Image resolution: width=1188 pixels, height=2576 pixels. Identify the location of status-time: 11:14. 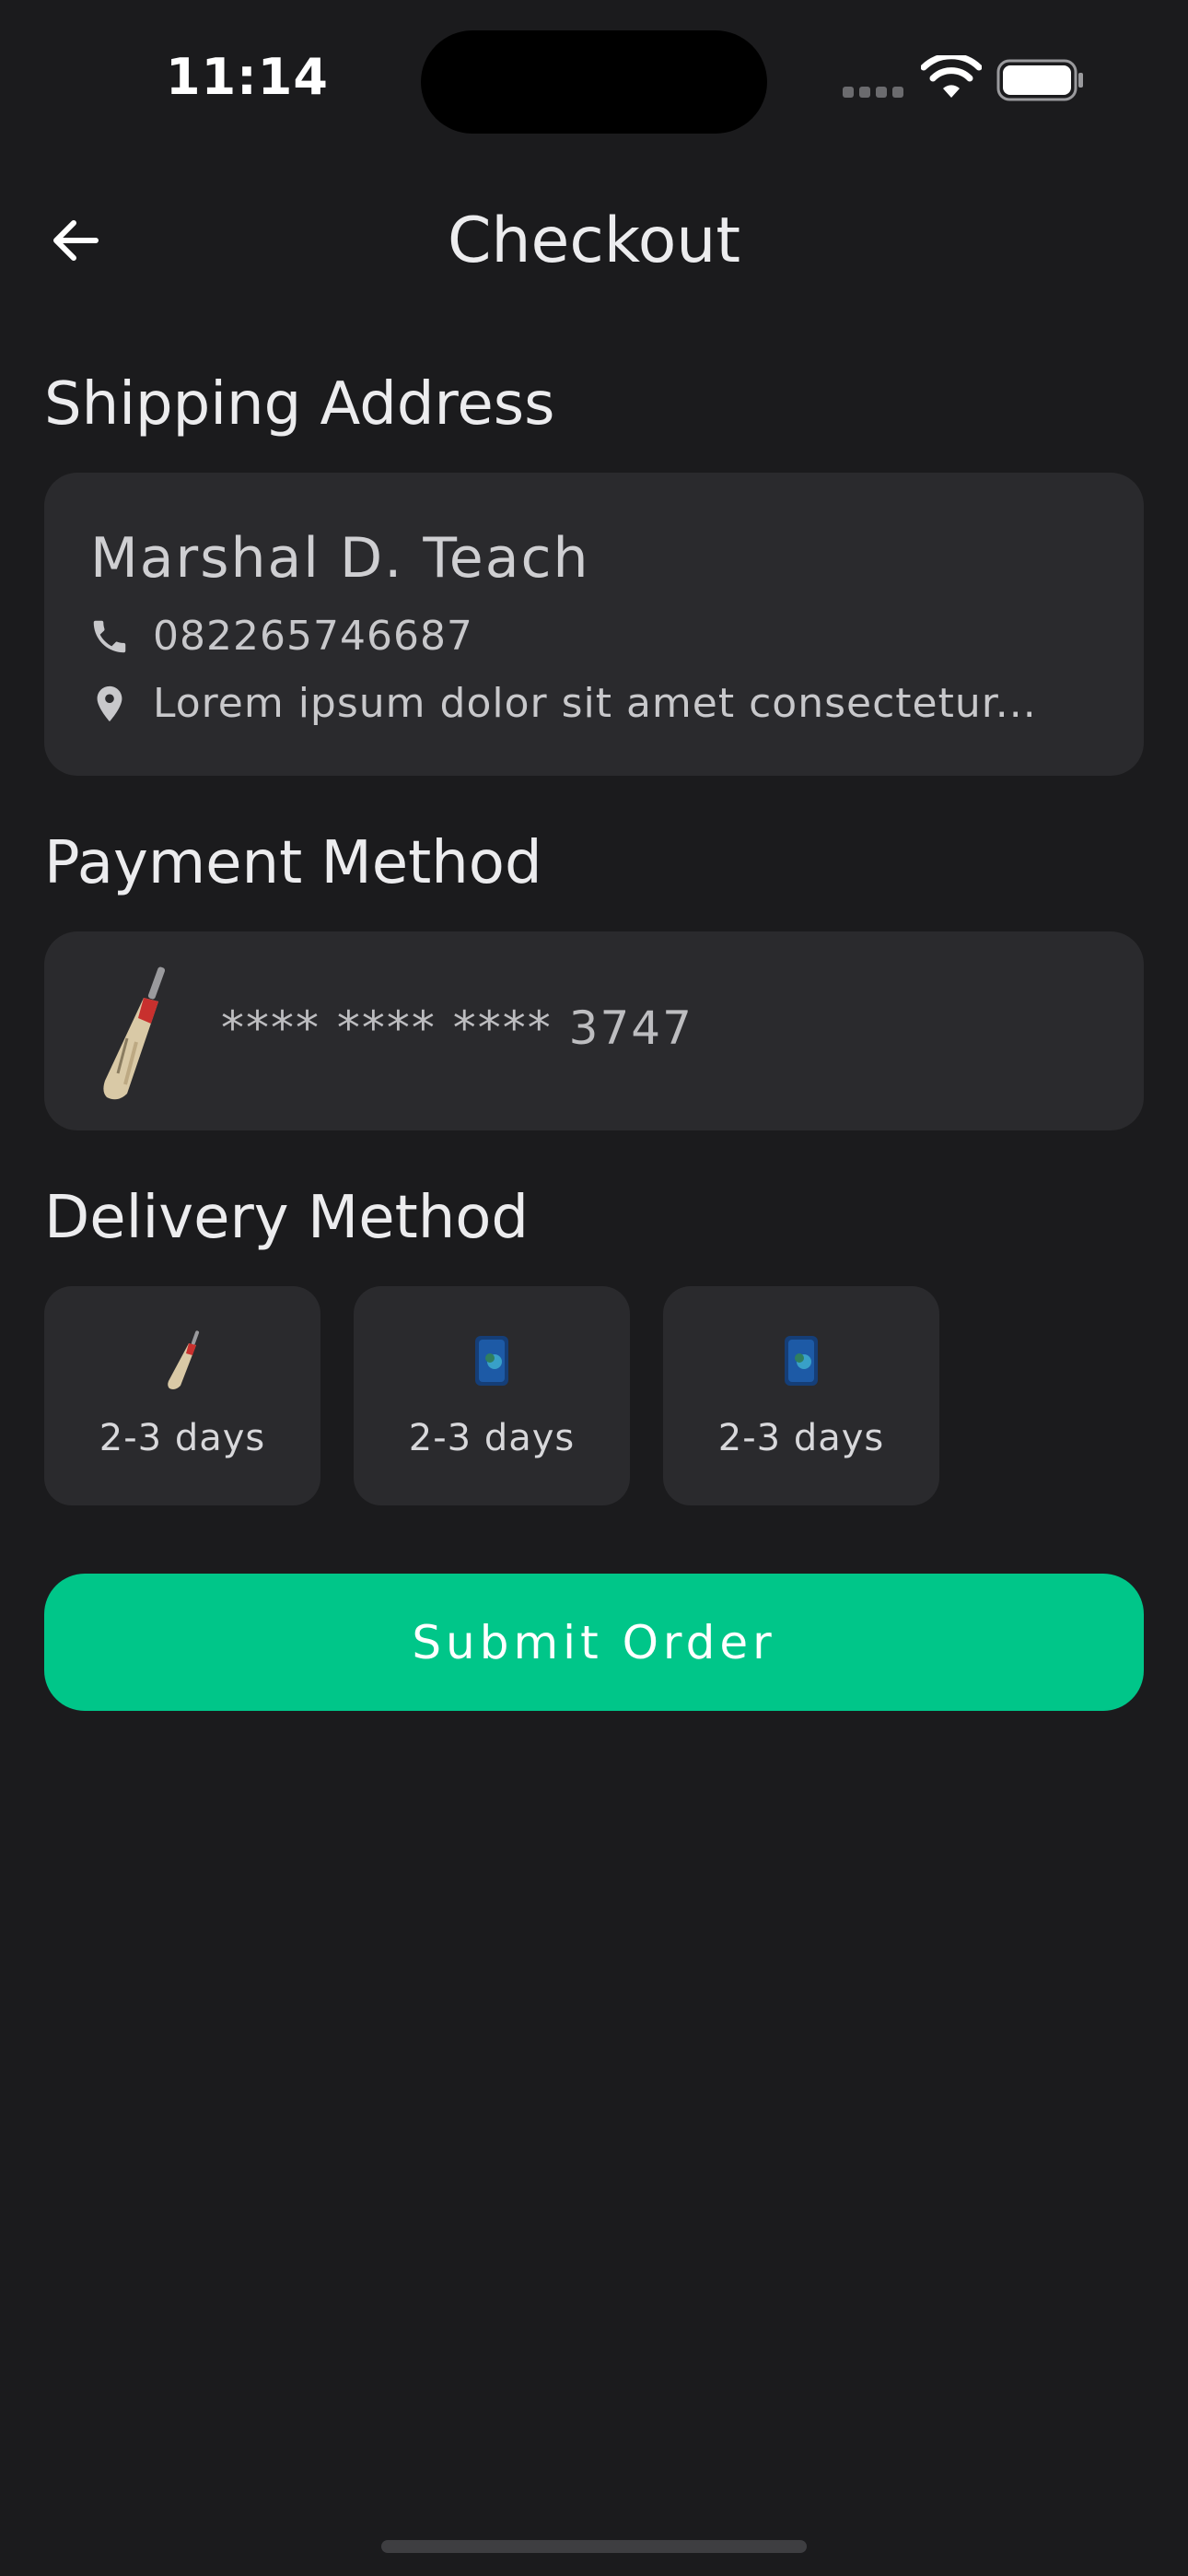
(247, 77).